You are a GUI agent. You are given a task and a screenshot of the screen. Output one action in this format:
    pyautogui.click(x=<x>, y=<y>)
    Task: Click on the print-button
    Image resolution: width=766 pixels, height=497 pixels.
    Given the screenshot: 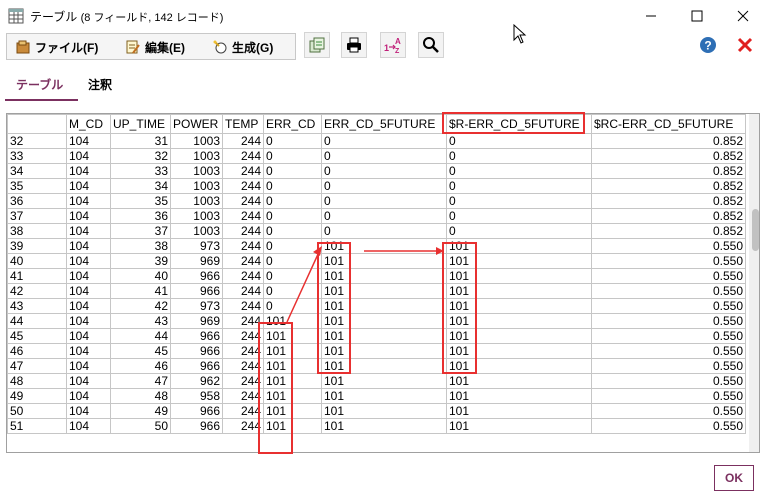 What is the action you would take?
    pyautogui.click(x=354, y=45)
    